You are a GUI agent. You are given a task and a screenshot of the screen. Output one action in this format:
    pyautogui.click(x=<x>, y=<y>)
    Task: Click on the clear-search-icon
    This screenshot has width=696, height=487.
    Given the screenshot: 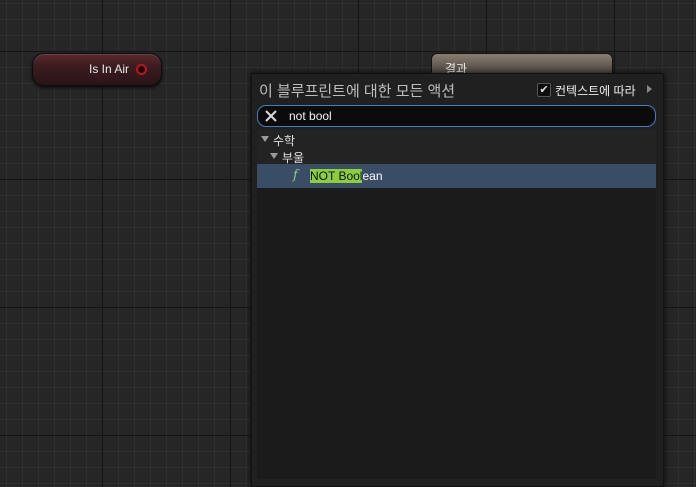 What is the action you would take?
    pyautogui.click(x=271, y=116)
    